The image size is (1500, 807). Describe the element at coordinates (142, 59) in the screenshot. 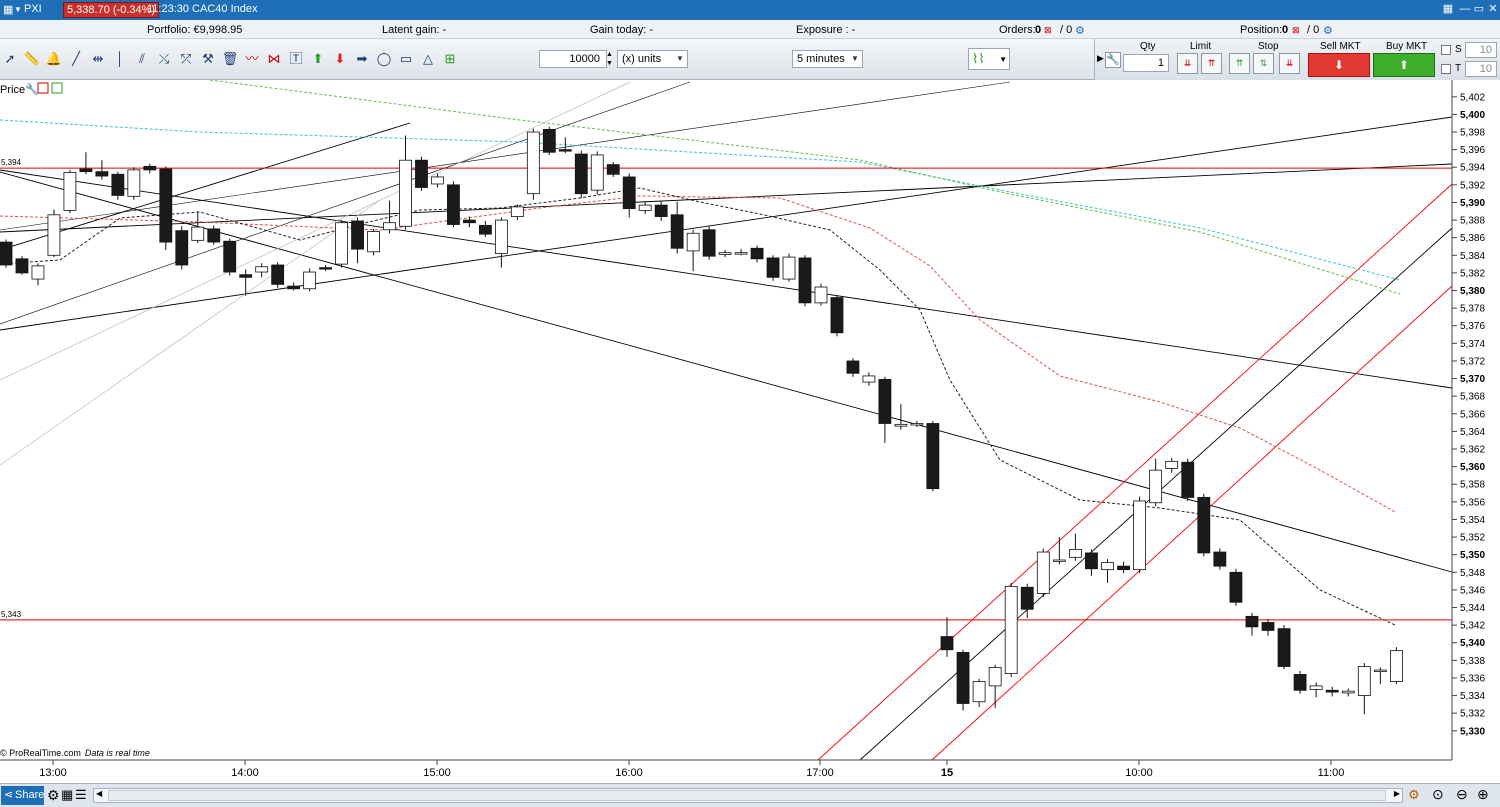

I see `channel-tool-icon: ⫽` at that location.